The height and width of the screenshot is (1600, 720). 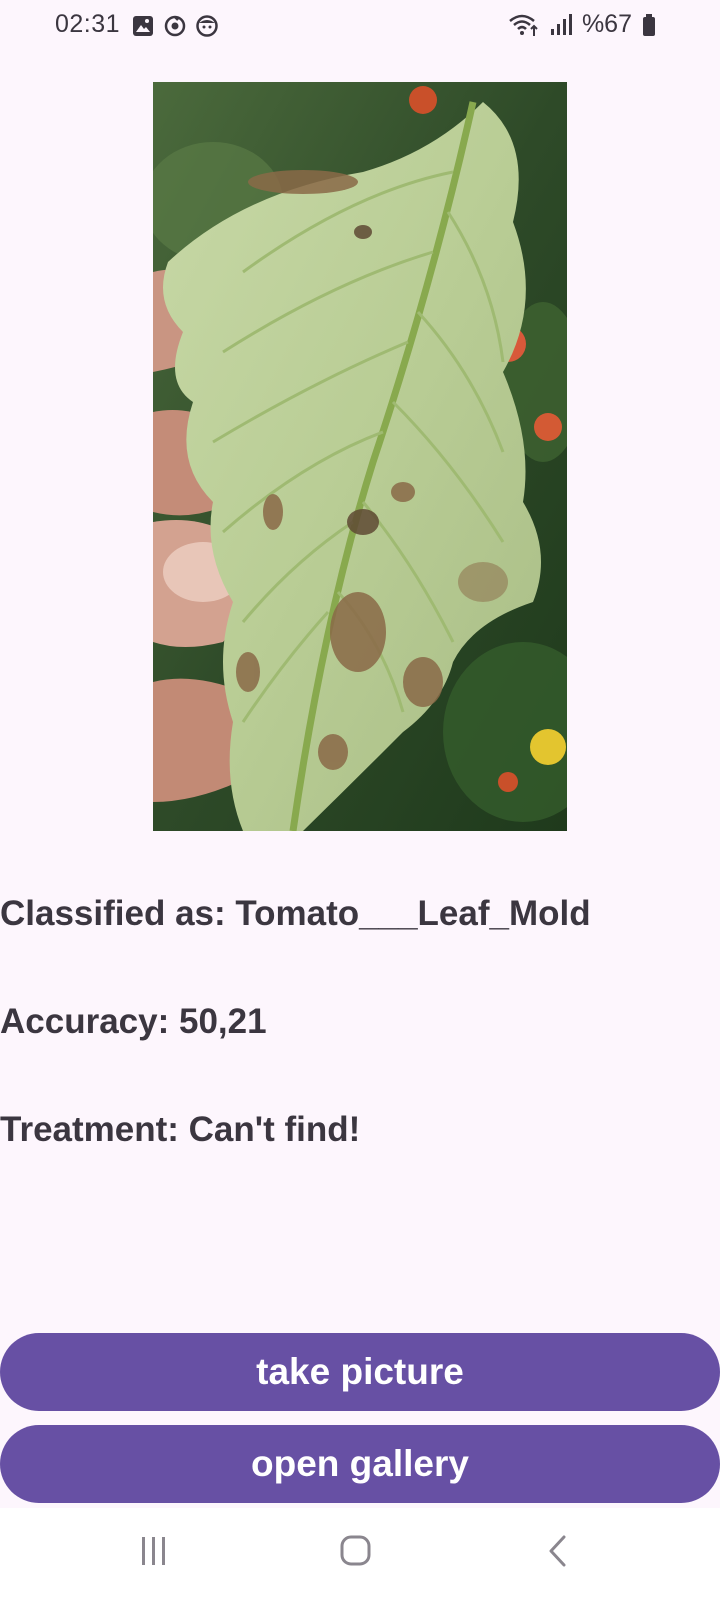 I want to click on status-bar: 02:31 %67, so click(x=360, y=26).